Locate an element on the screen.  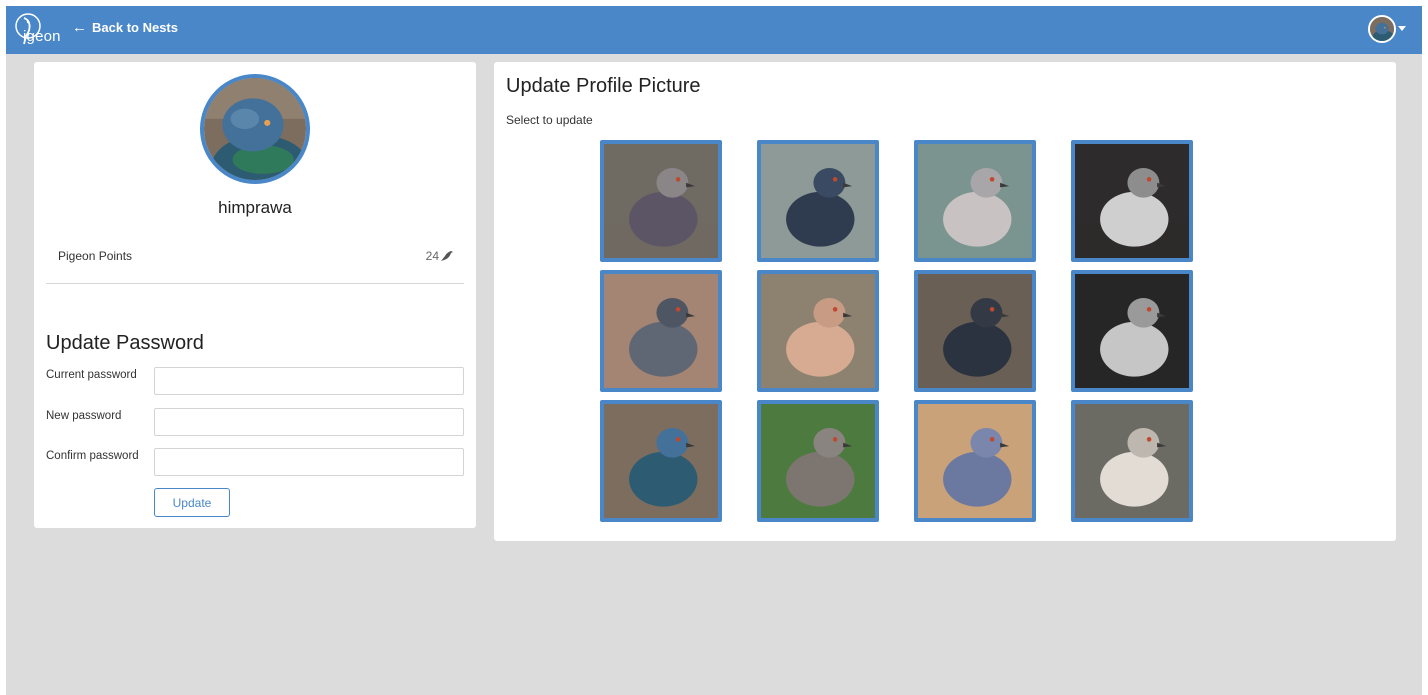
confirm-password-label: Confirm password is located at coordinates (92, 456).